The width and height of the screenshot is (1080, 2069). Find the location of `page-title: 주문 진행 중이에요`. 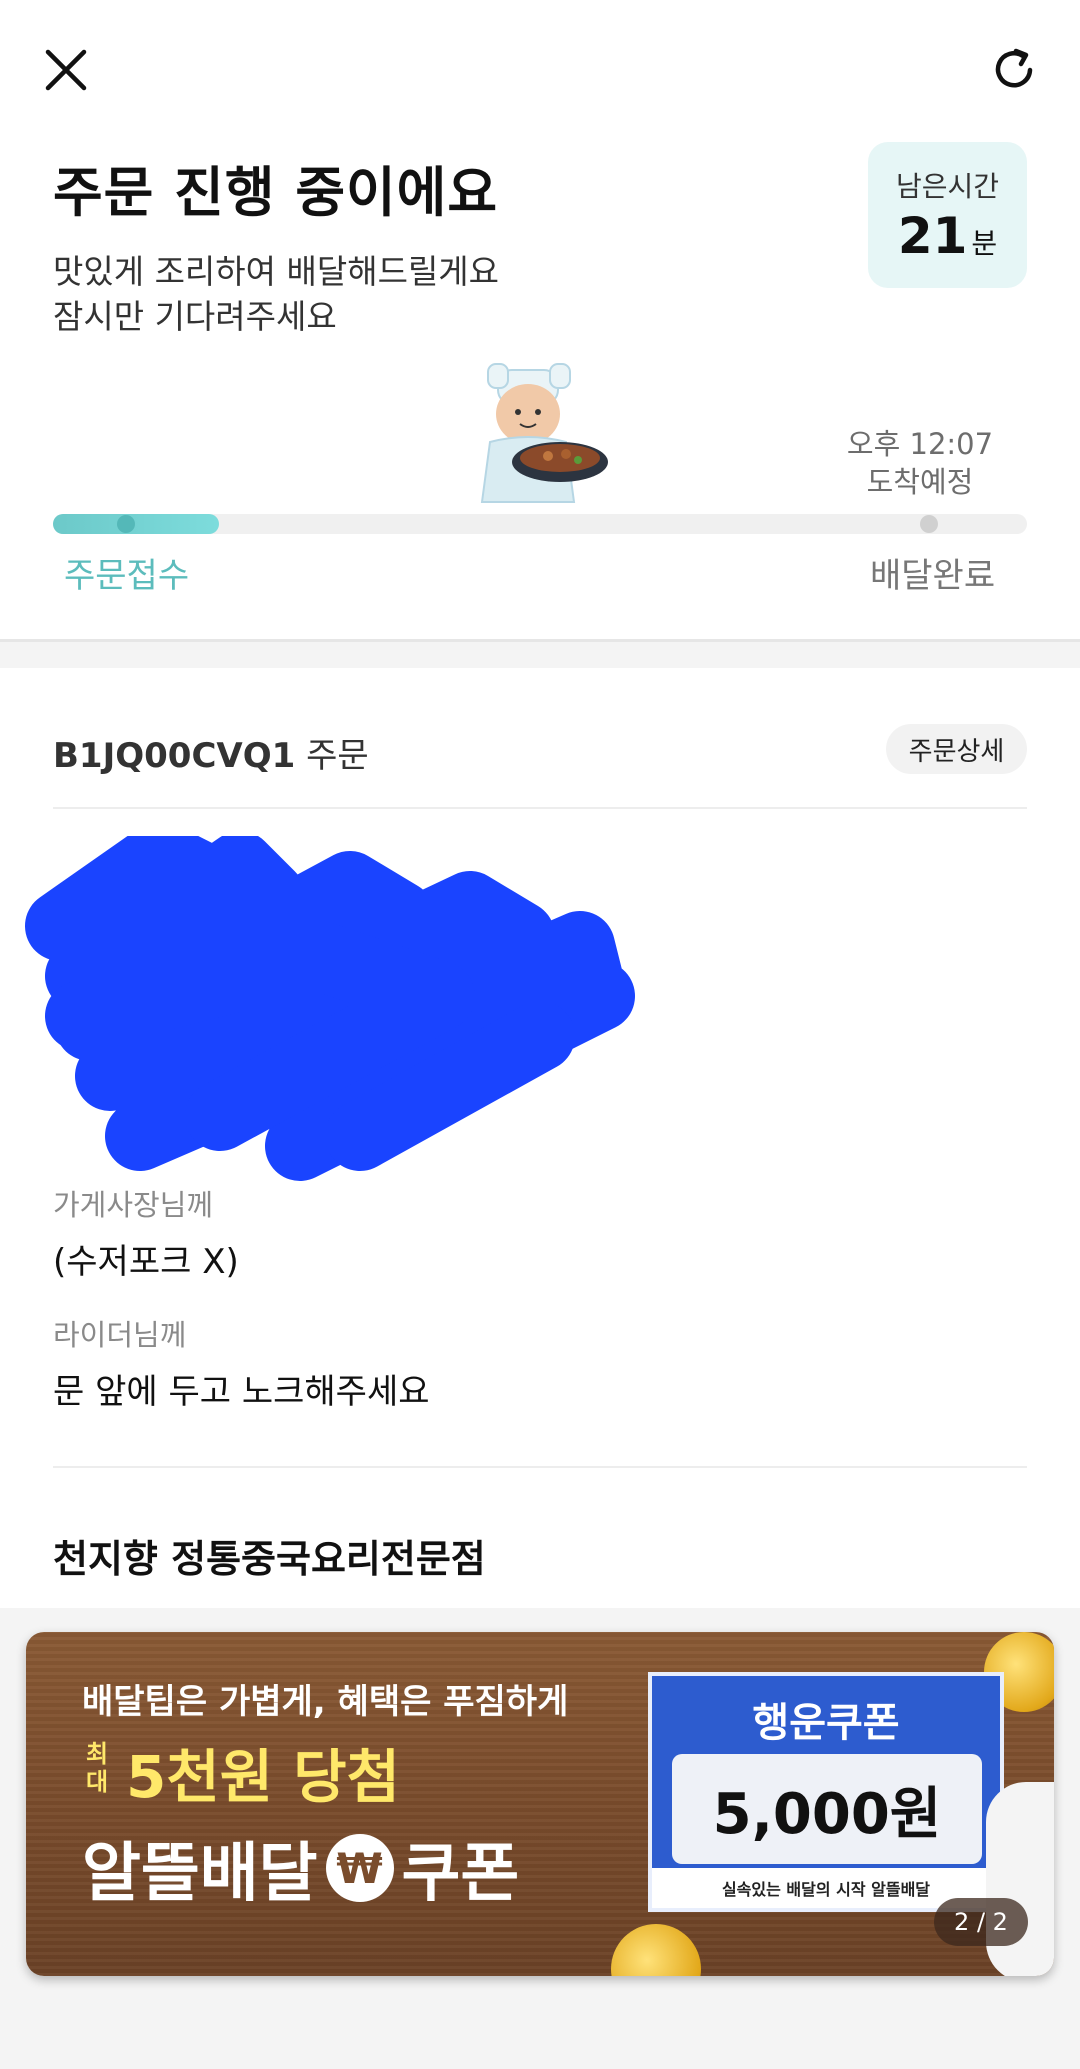

page-title: 주문 진행 중이에요 is located at coordinates (276, 192).